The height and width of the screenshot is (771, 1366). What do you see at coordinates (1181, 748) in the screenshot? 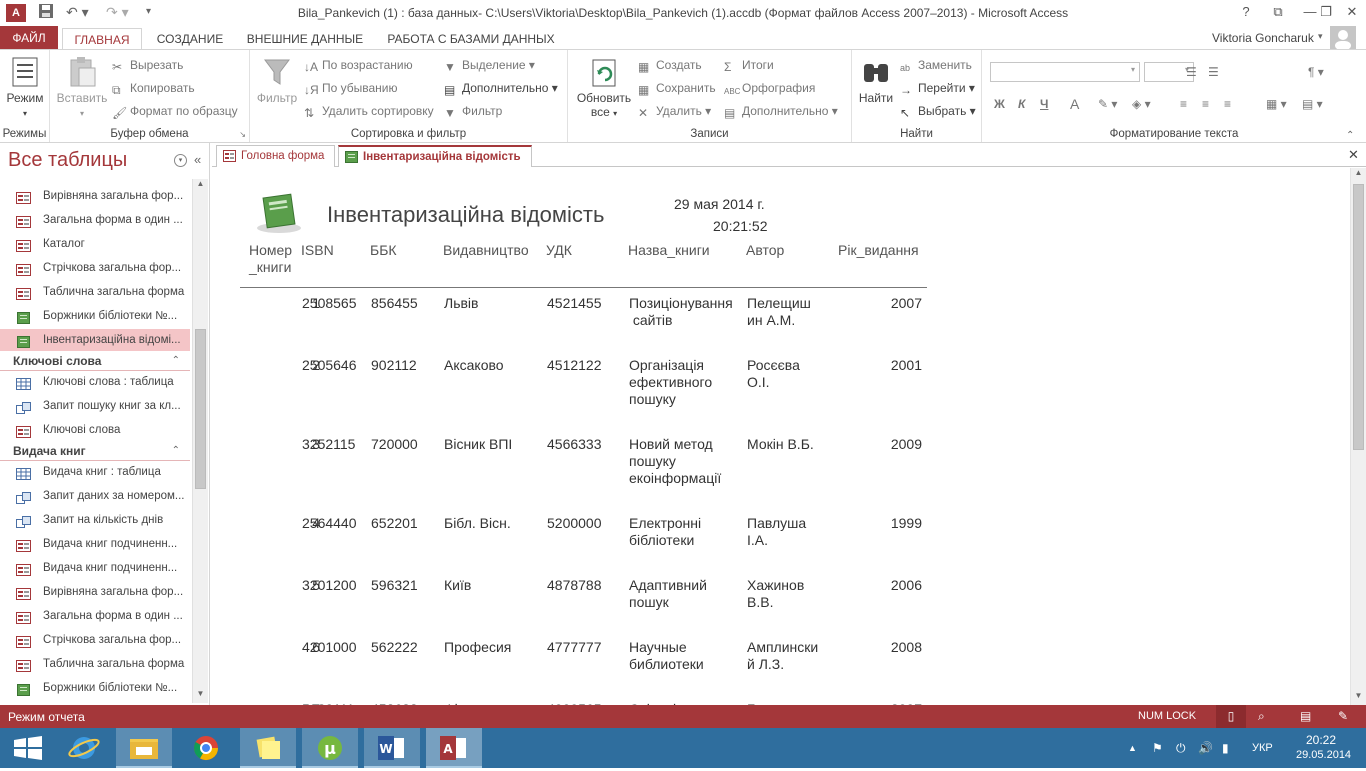
I see `power-icon: ⏻` at bounding box center [1181, 748].